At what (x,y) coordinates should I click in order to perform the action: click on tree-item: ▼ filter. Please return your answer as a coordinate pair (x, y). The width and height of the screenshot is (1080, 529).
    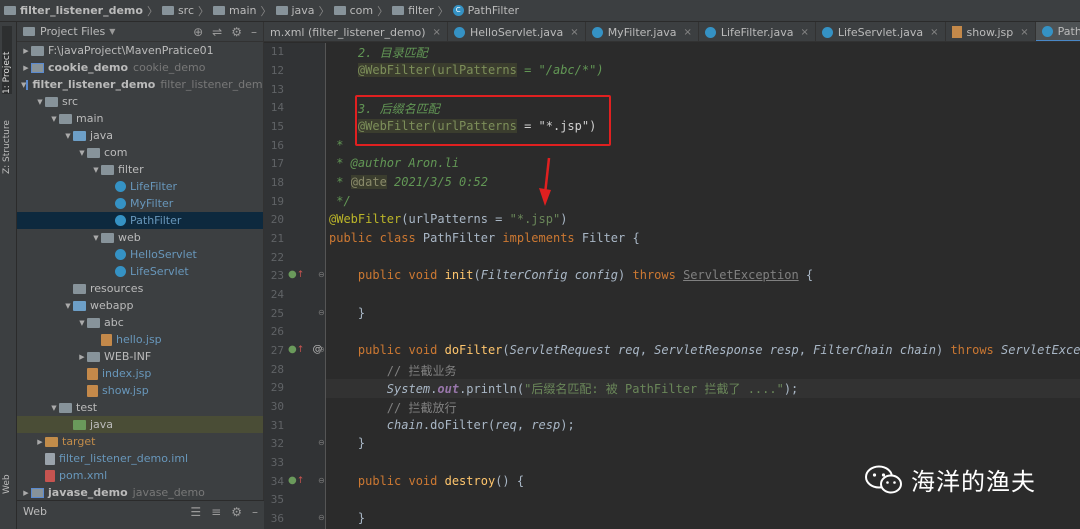
    Looking at the image, I should click on (140, 169).